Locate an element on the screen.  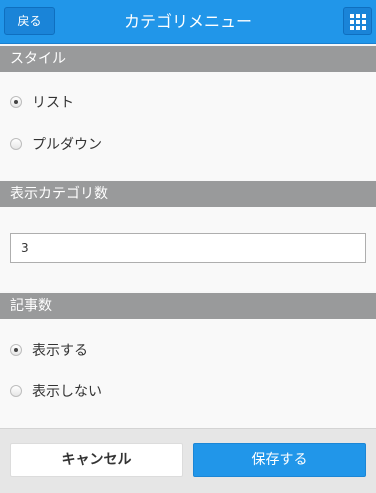
menu-button is located at coordinates (357, 21).